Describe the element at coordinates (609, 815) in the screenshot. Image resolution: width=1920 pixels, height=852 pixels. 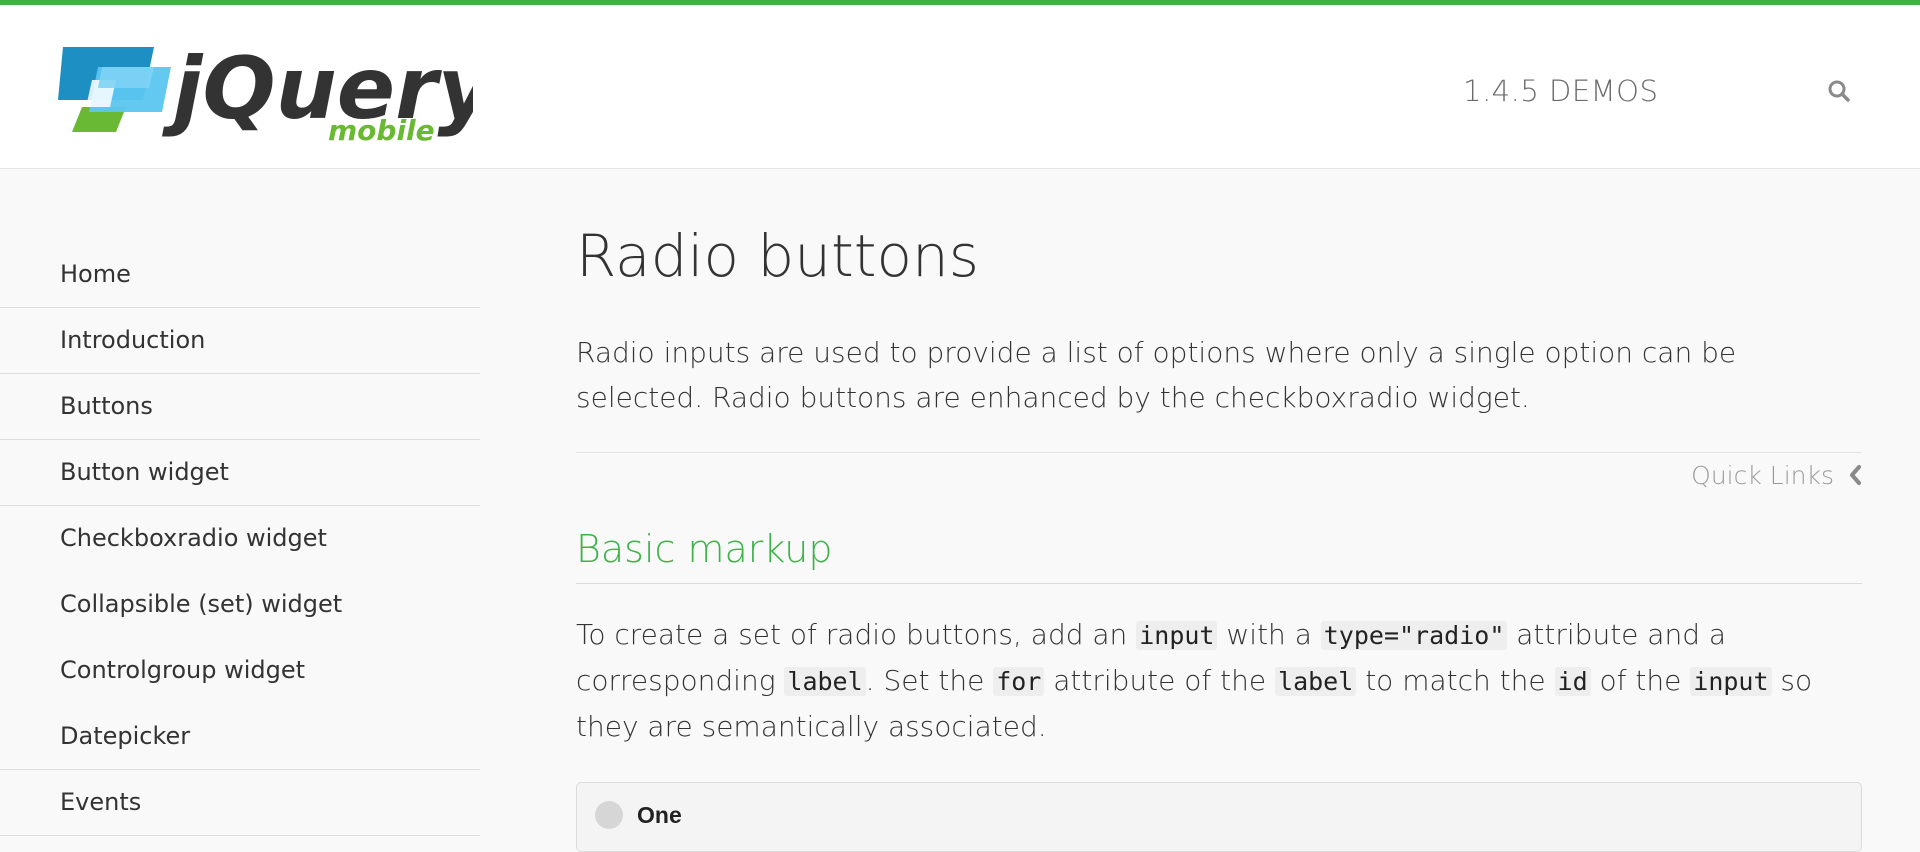
I see `radio-circle-icon` at that location.